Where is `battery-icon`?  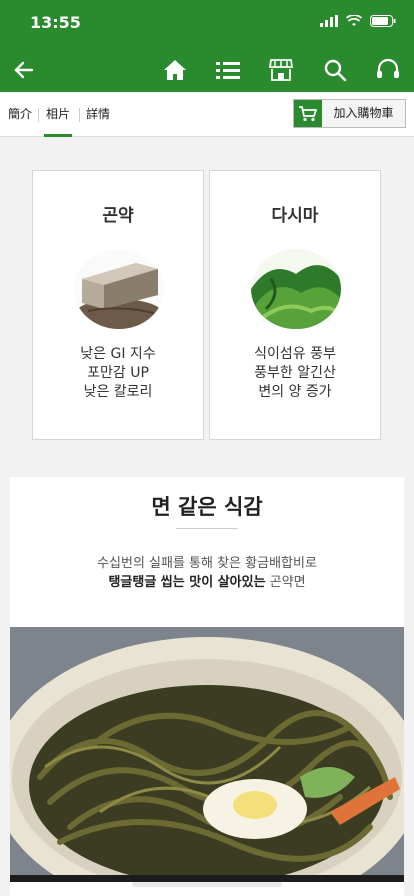 battery-icon is located at coordinates (383, 21).